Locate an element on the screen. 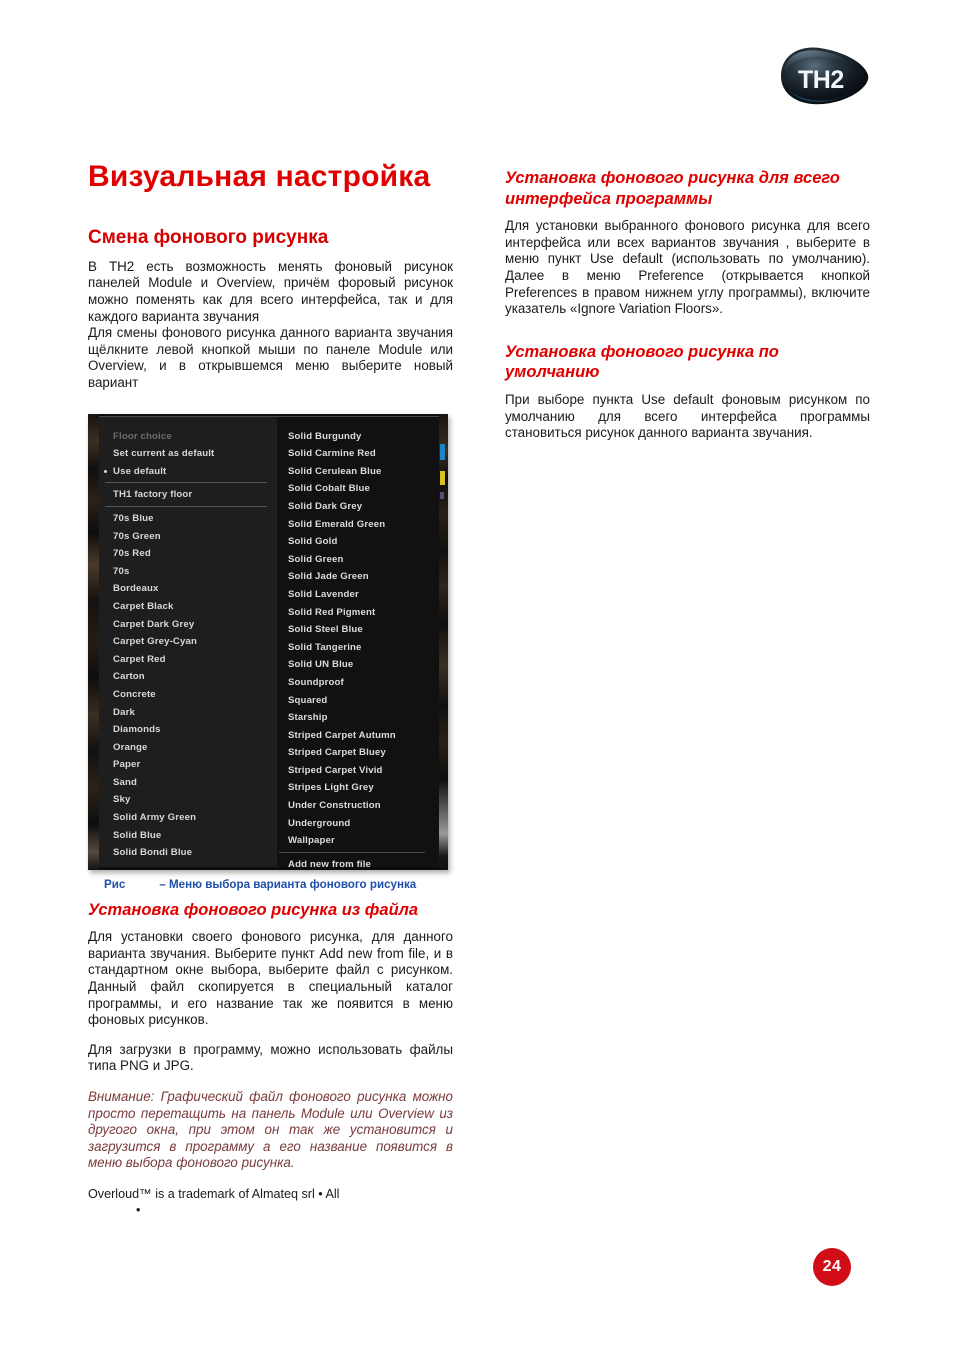 Image resolution: width=954 pixels, height=1350 pixels. page-number-badge: 24 is located at coordinates (832, 1267).